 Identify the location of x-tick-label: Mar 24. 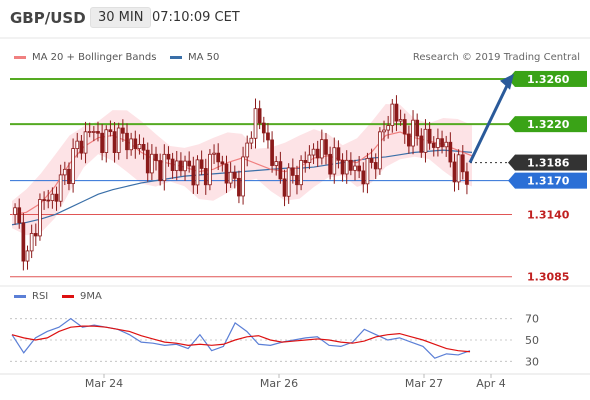
(104, 383).